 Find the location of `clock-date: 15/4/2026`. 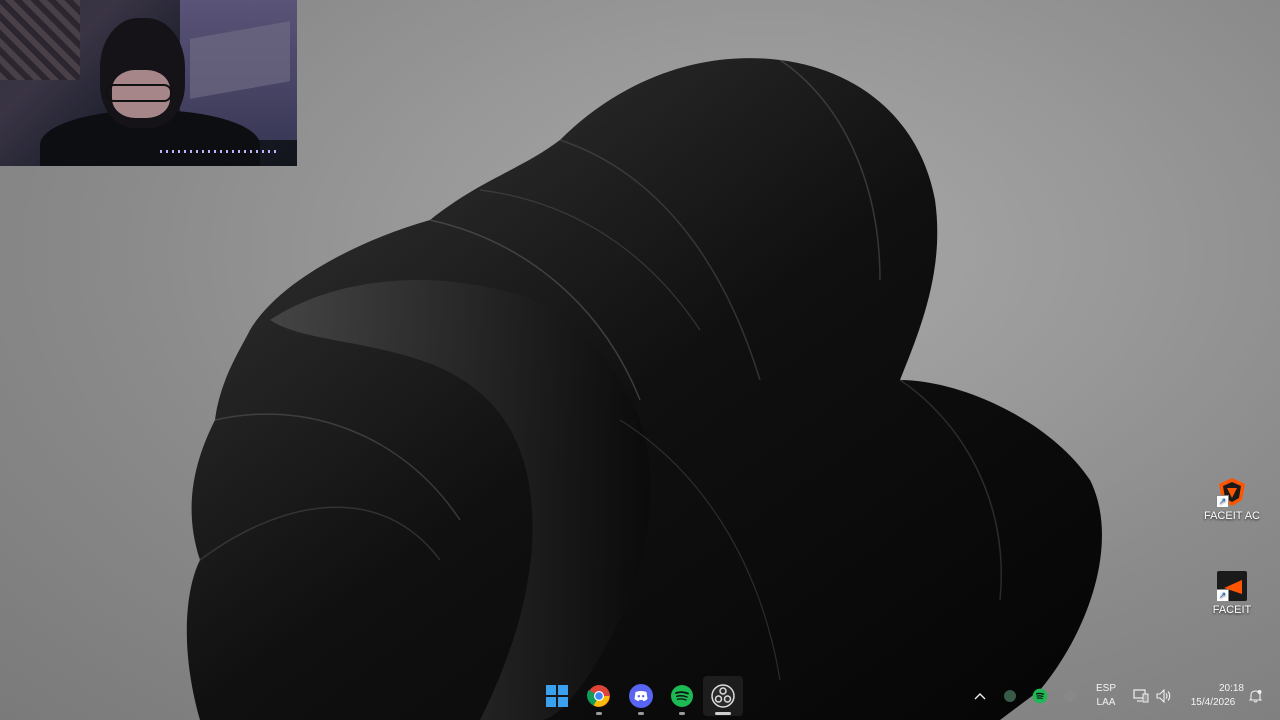

clock-date: 15/4/2026 is located at coordinates (1213, 702).